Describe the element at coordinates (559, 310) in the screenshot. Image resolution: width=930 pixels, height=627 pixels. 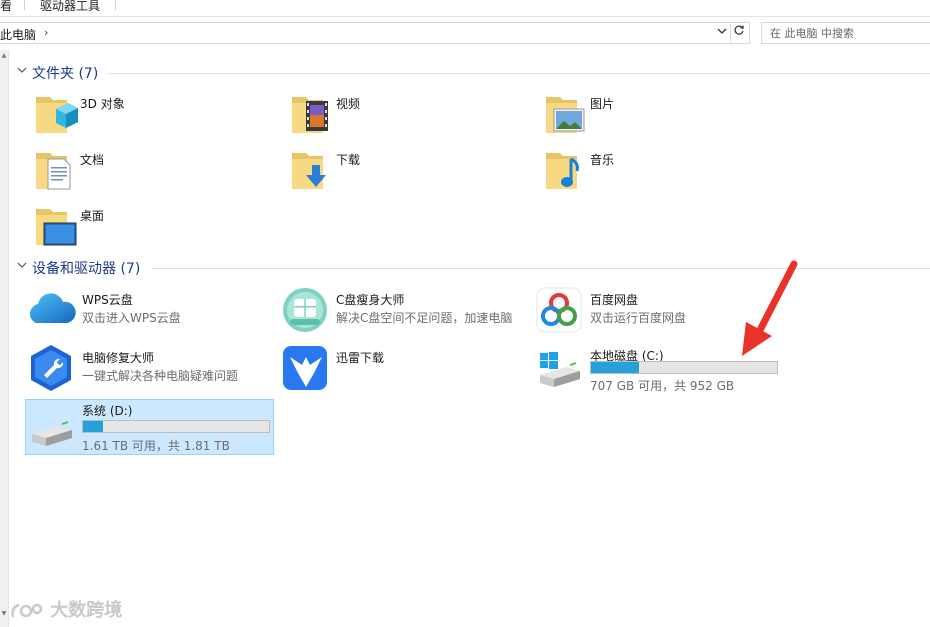
I see `baidu-netdisk-icon` at that location.